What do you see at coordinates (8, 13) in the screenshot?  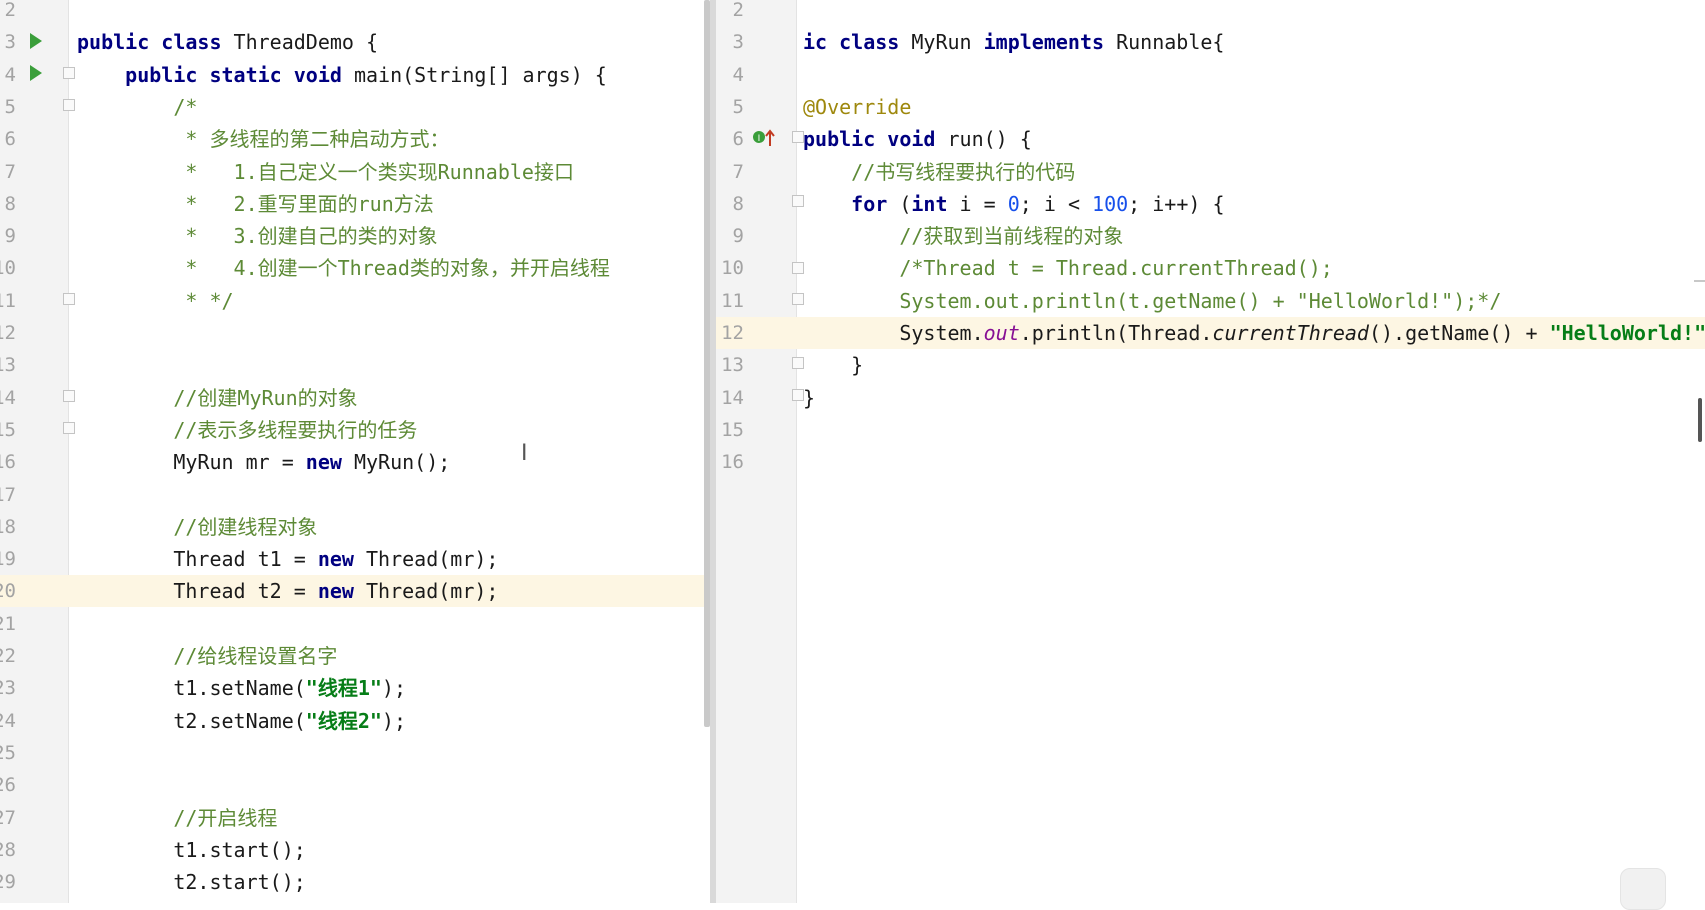 I see `line-number: 2` at bounding box center [8, 13].